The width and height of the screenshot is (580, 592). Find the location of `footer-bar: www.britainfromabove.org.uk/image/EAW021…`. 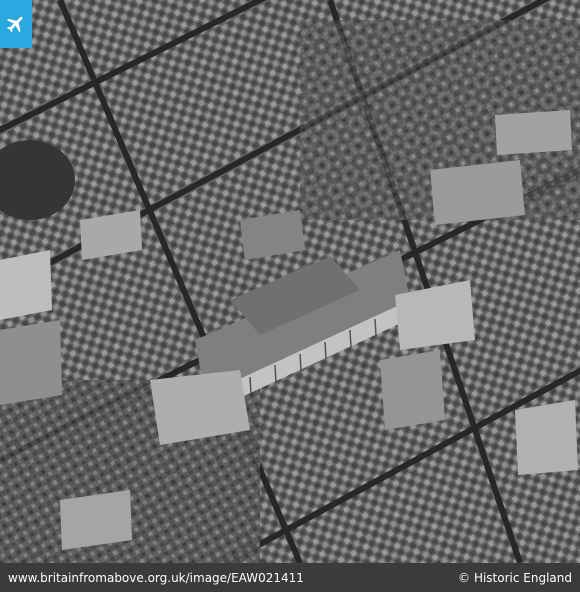

footer-bar: www.britainfromabove.org.uk/image/EAW021… is located at coordinates (290, 577).